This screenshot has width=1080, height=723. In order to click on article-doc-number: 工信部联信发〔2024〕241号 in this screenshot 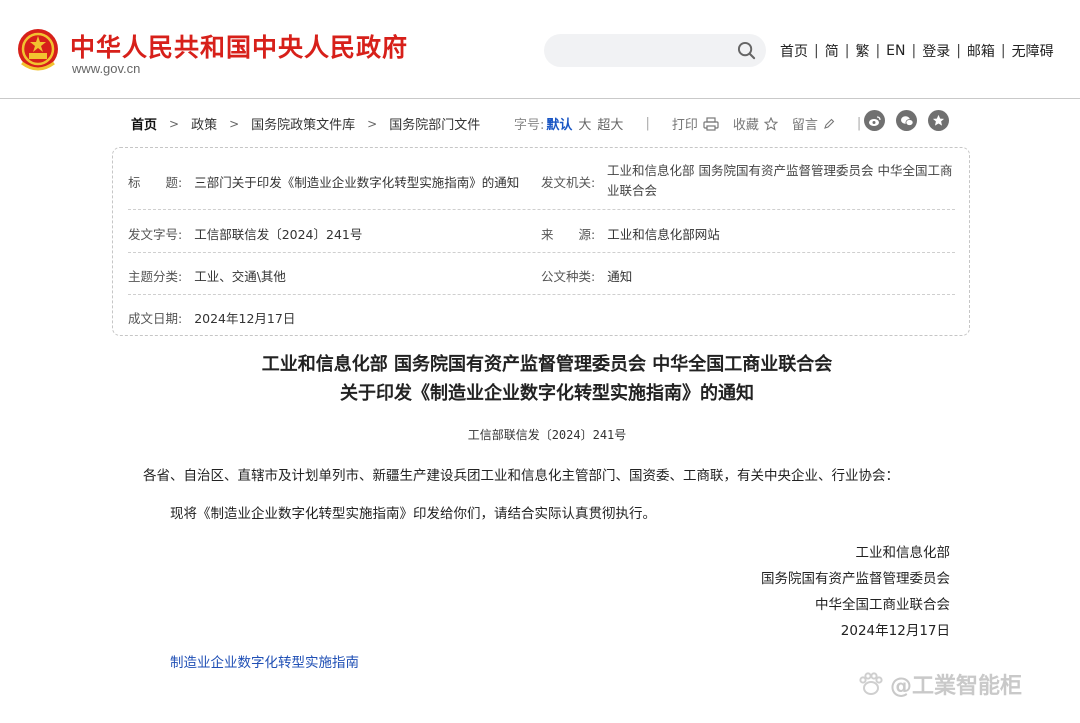, I will do `click(547, 435)`.